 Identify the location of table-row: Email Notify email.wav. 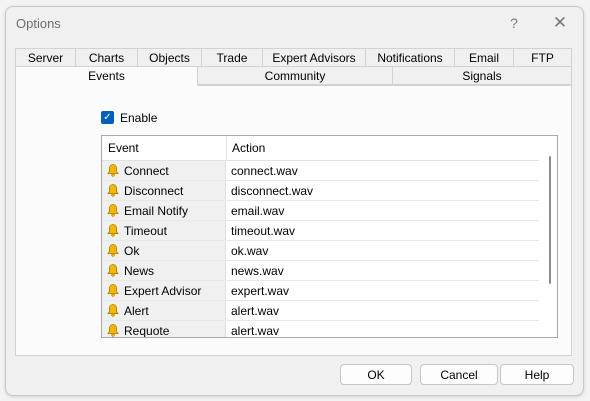
(320, 211).